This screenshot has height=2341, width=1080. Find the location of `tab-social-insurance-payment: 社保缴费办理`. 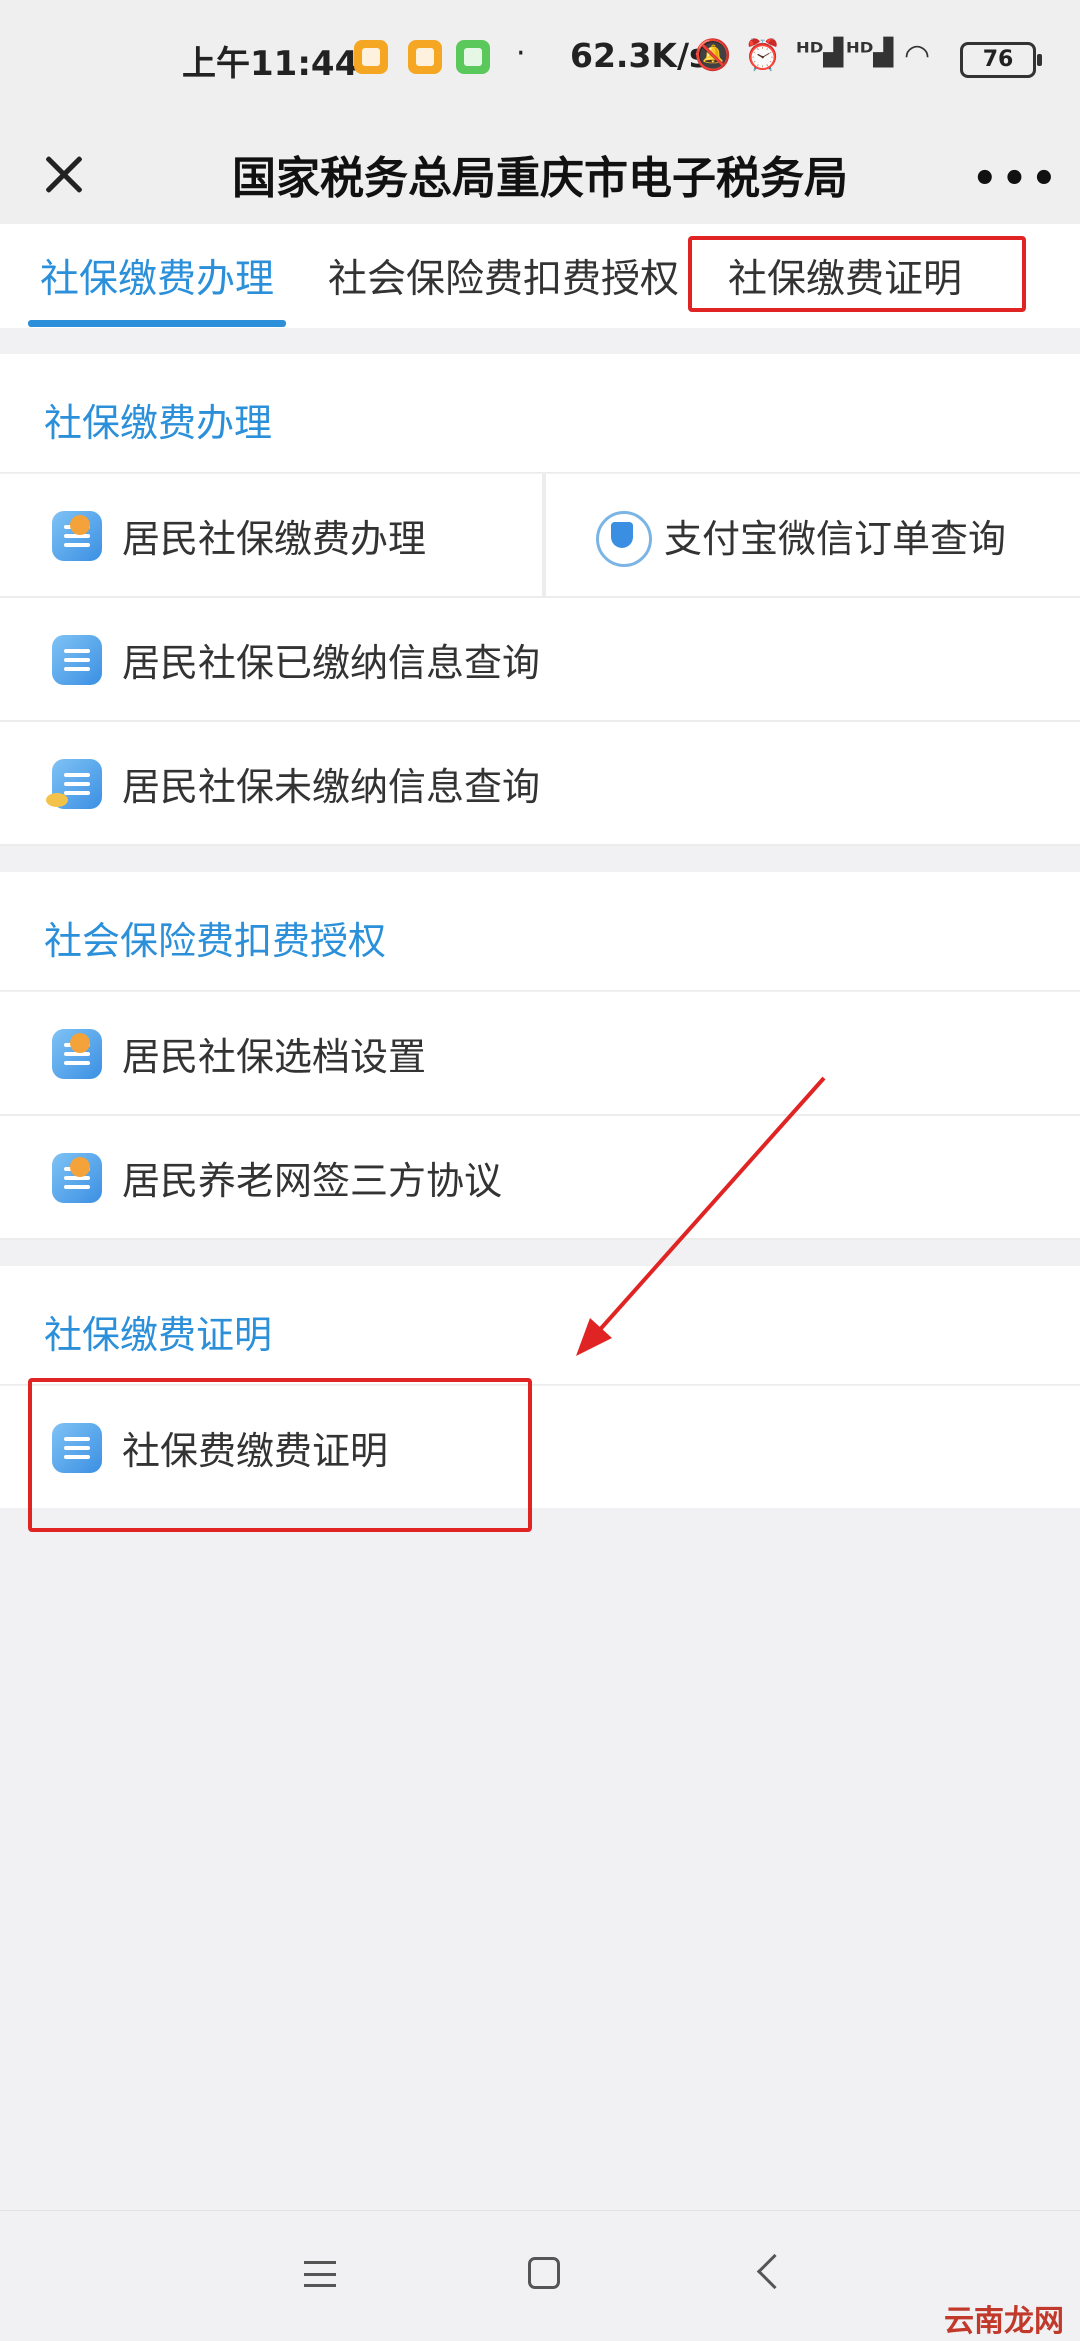

tab-social-insurance-payment: 社保缴费办理 is located at coordinates (157, 276).